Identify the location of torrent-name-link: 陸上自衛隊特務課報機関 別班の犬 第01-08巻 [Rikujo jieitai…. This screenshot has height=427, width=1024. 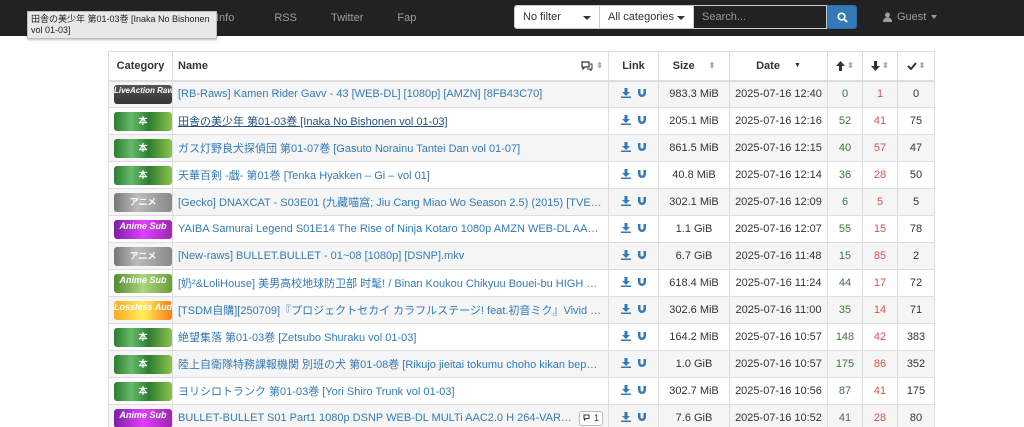
(390, 364).